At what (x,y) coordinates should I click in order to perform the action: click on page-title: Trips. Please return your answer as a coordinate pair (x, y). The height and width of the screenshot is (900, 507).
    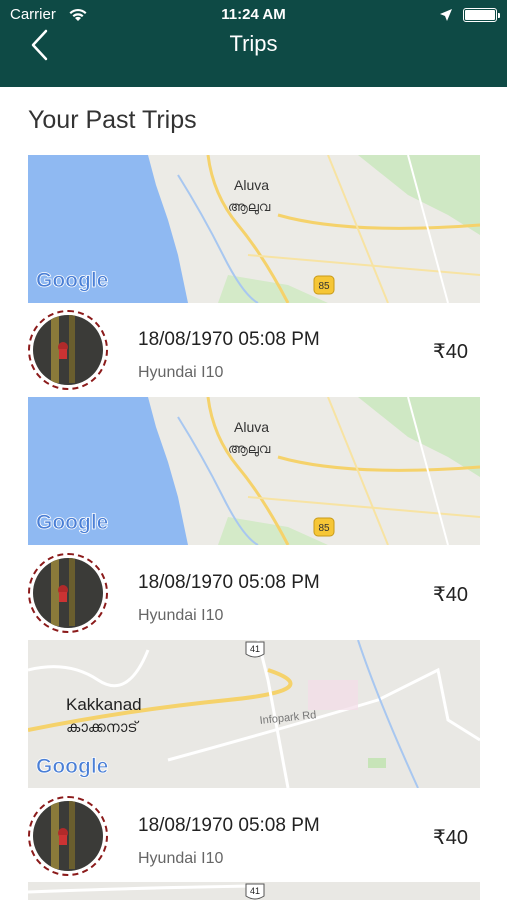
    Looking at the image, I should click on (253, 43).